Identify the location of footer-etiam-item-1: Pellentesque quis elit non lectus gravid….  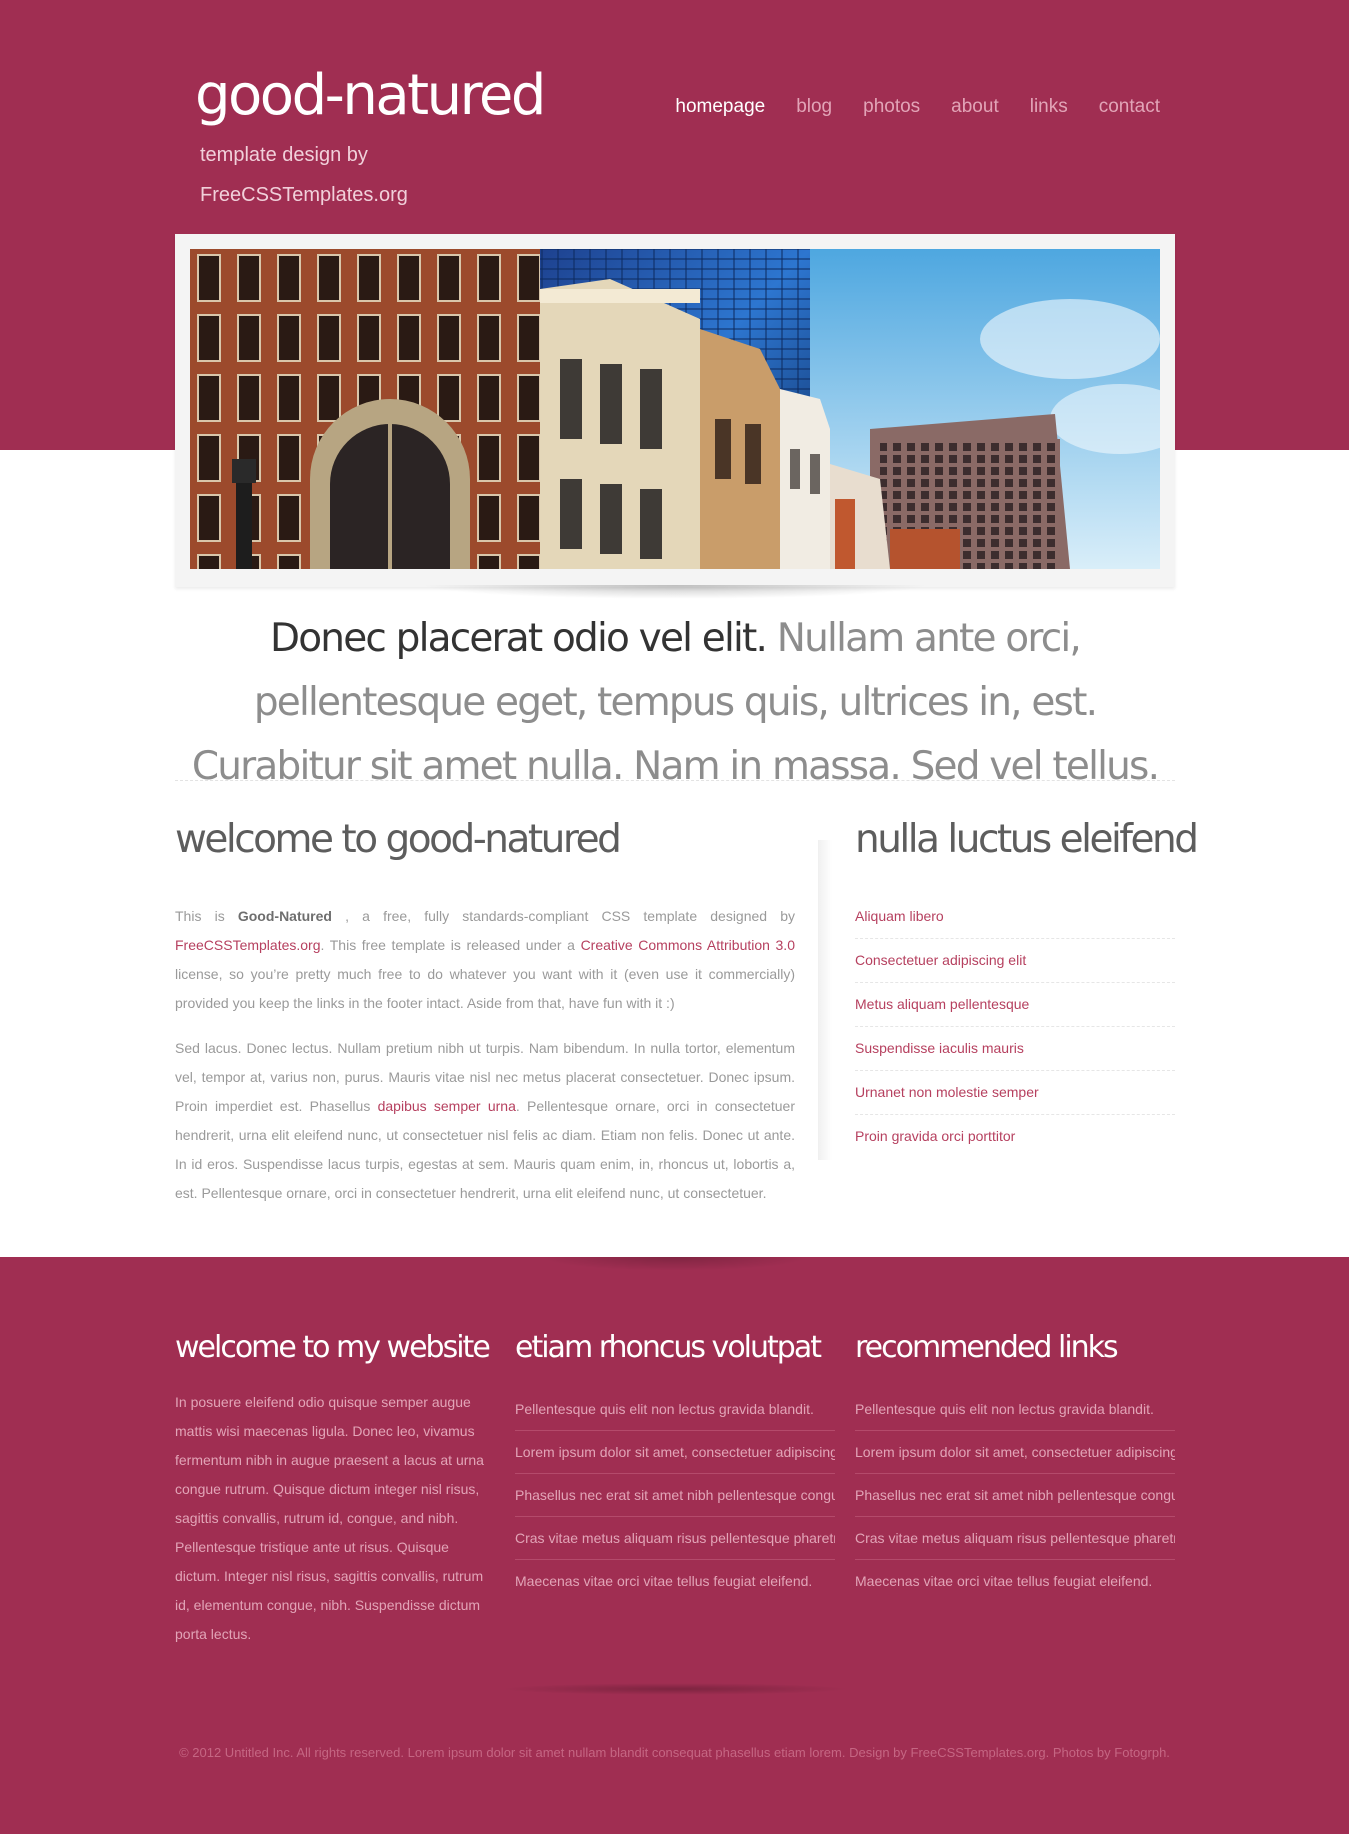
(675, 1409).